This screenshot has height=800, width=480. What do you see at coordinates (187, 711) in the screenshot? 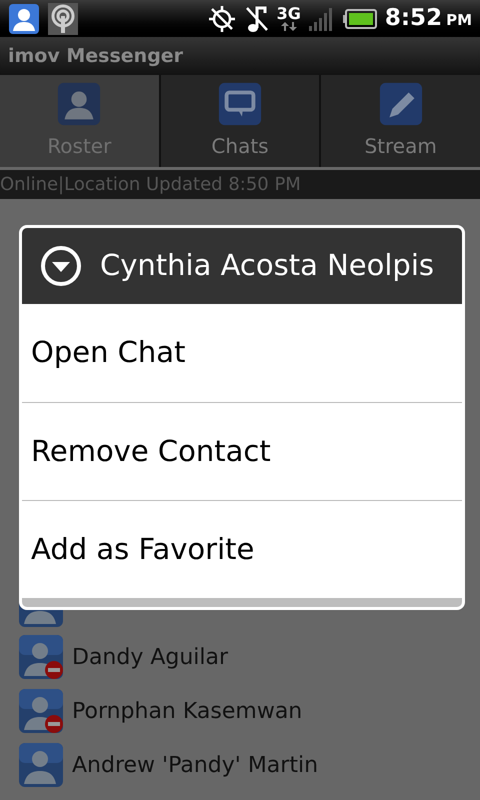
I see `contact-name: Pornphan Kasemwan` at bounding box center [187, 711].